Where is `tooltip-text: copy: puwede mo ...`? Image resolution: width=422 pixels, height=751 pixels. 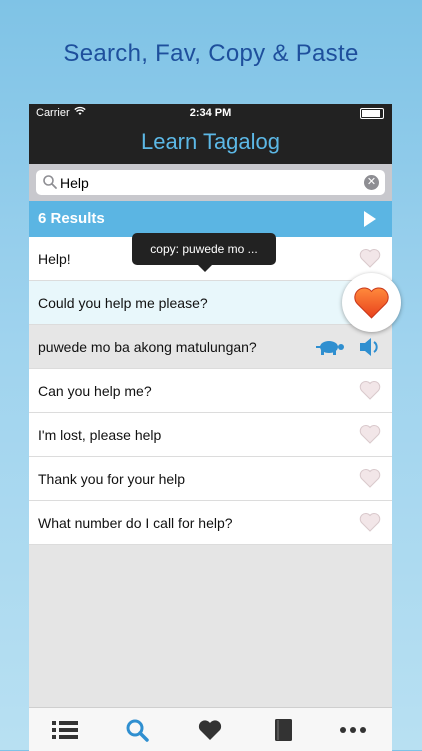 tooltip-text: copy: puwede mo ... is located at coordinates (204, 249).